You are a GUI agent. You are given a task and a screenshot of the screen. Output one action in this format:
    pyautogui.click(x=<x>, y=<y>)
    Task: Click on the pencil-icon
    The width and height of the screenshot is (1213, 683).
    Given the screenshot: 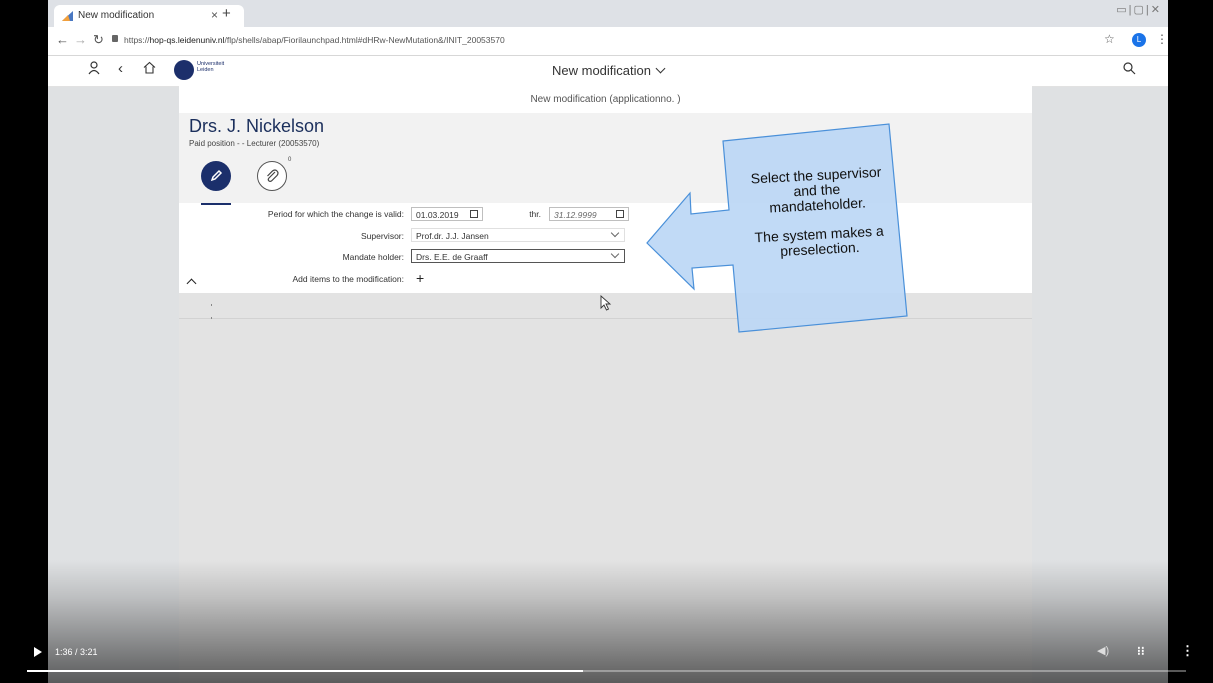 What is the action you would take?
    pyautogui.click(x=216, y=175)
    